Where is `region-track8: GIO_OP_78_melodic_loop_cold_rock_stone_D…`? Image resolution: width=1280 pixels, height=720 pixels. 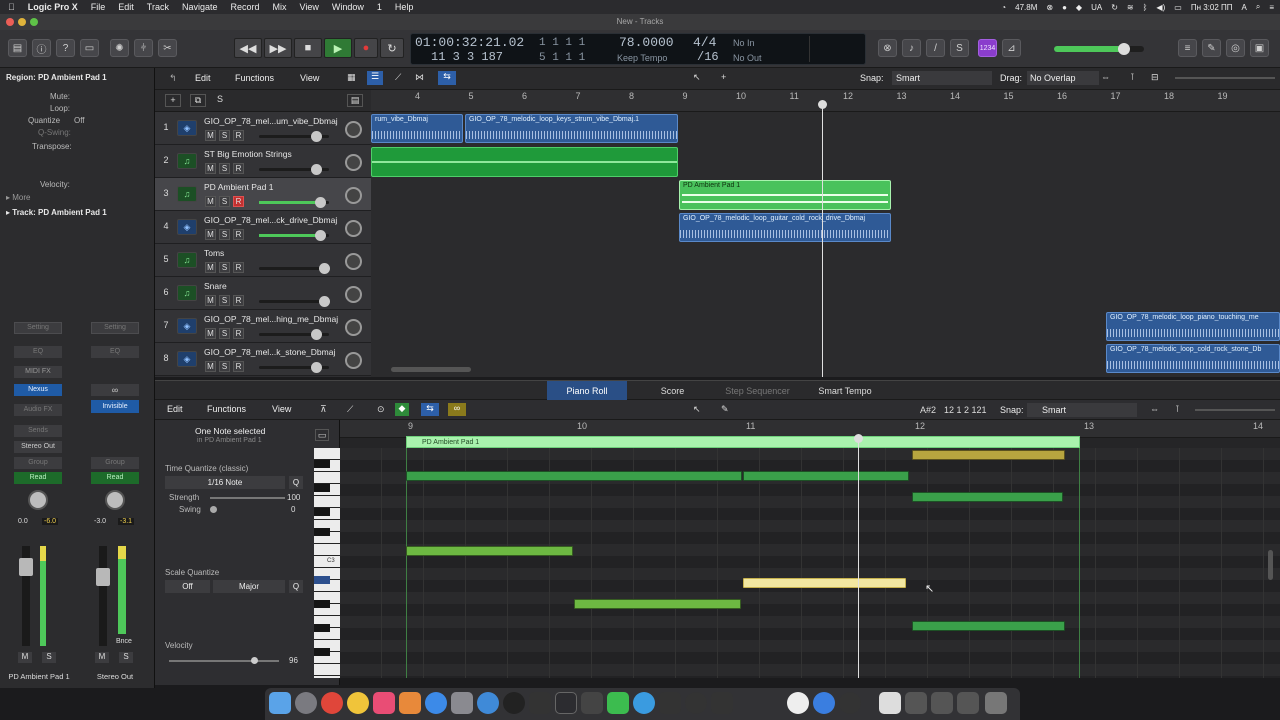
region-track8: GIO_OP_78_melodic_loop_cold_rock_stone_D… is located at coordinates (1193, 358).